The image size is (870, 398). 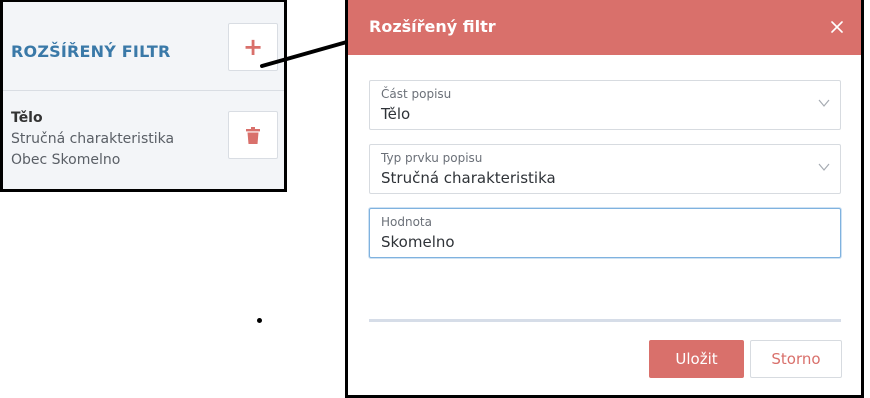 What do you see at coordinates (696, 359) in the screenshot?
I see `save-button: Uložit` at bounding box center [696, 359].